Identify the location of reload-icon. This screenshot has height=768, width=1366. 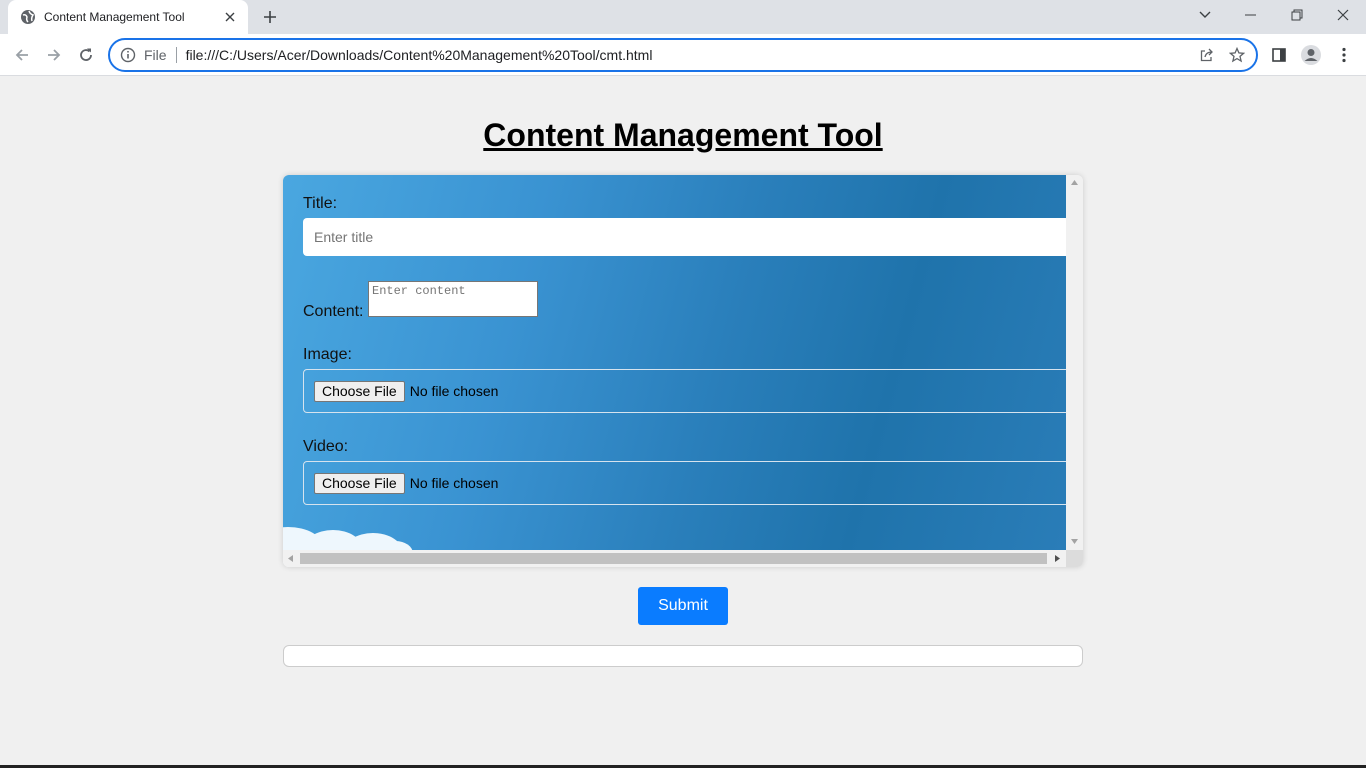
(86, 55).